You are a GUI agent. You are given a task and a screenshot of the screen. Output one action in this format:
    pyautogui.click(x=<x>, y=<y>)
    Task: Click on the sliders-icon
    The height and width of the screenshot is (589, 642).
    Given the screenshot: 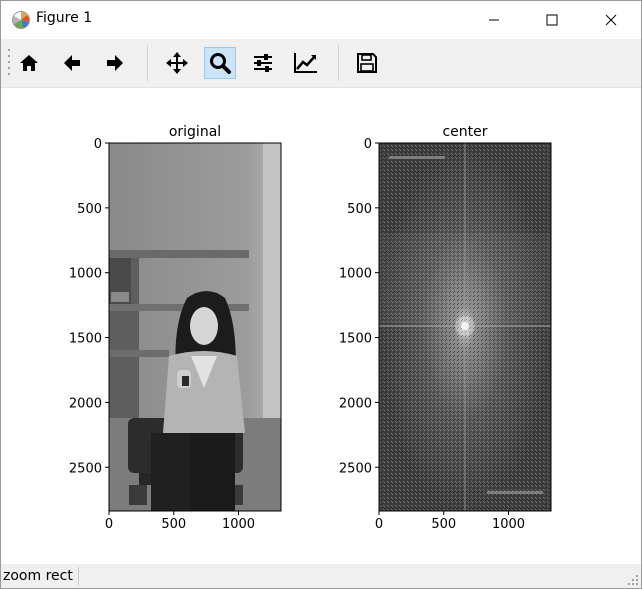 What is the action you would take?
    pyautogui.click(x=263, y=63)
    